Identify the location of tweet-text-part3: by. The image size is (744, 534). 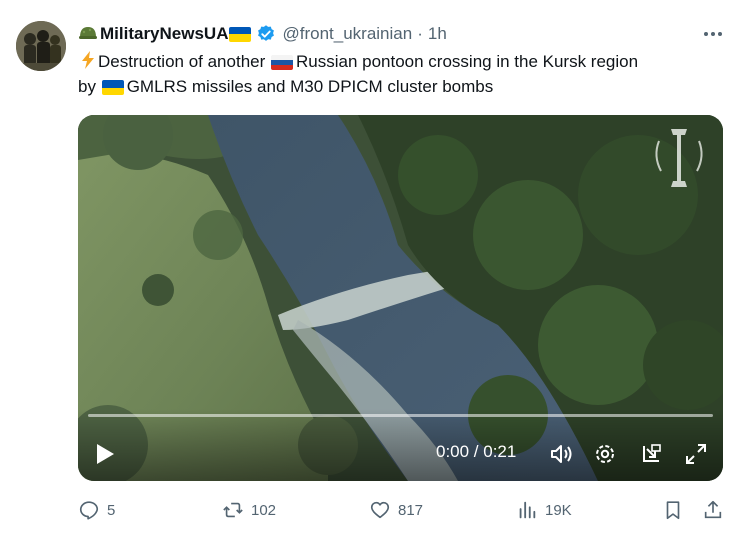
(89, 86).